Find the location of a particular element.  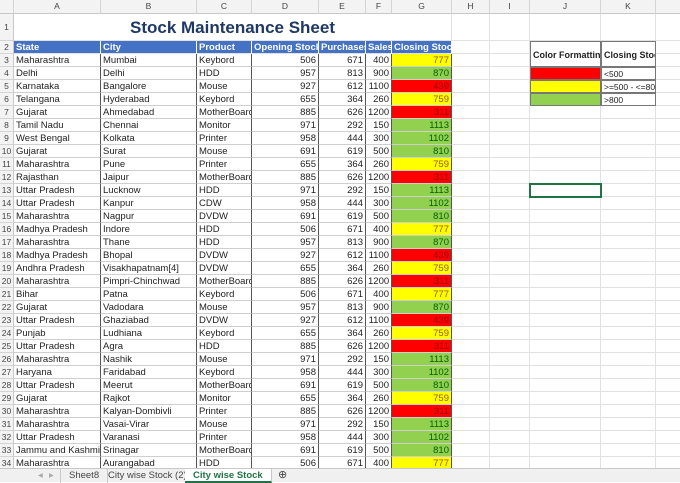

table-cell: 971 is located at coordinates (285, 125).